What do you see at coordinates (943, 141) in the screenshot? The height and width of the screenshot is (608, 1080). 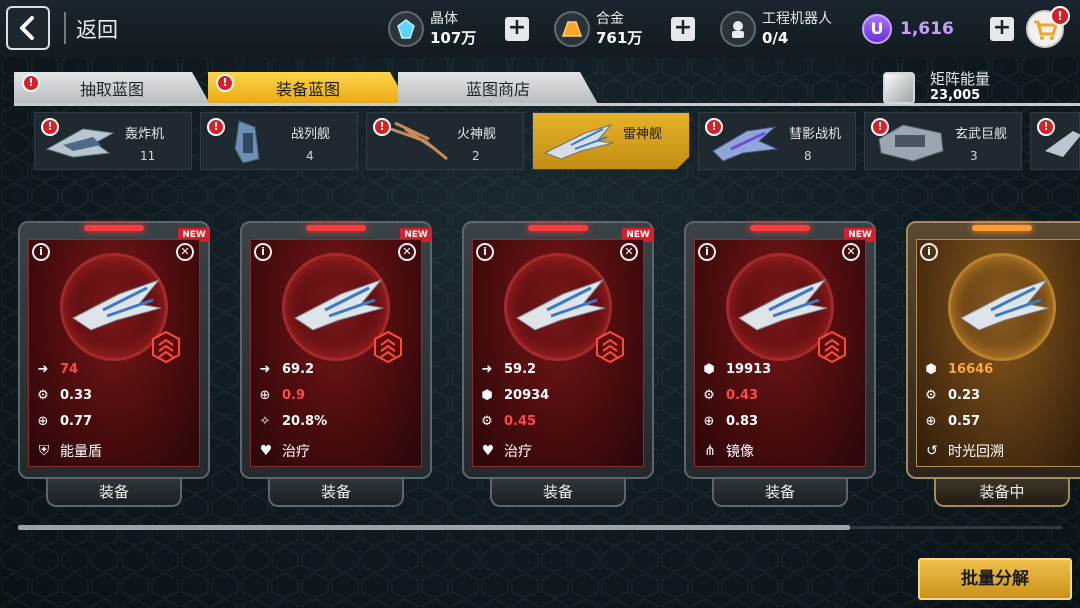 I see `ship-type-xuanwu: ! 玄武巨舰 3` at bounding box center [943, 141].